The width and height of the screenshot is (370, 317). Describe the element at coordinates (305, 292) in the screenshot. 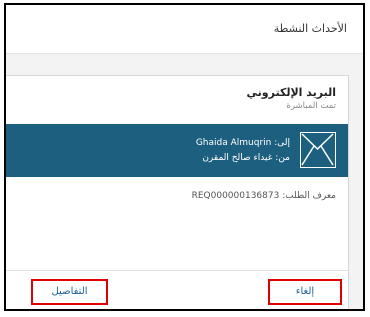

I see `cancel-button: إلغاء` at that location.